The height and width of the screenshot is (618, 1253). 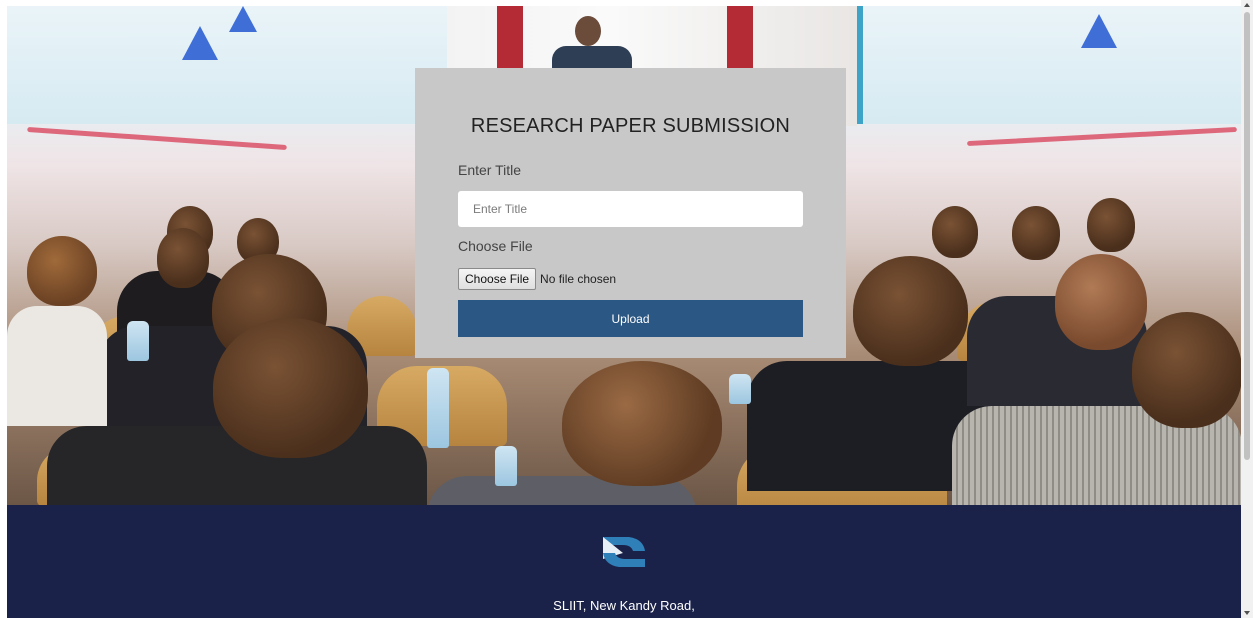 I want to click on scroll-down-arrow-icon, so click(x=1247, y=613).